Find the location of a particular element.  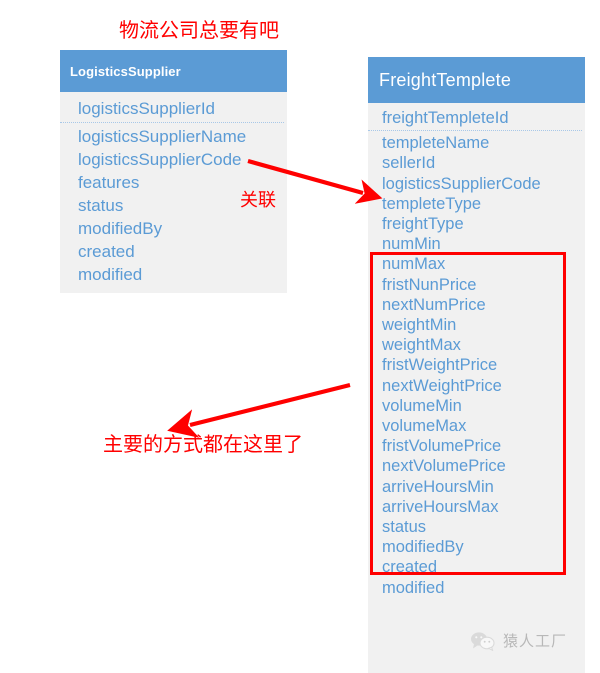

field-row: fristWeightPrice is located at coordinates (440, 365).